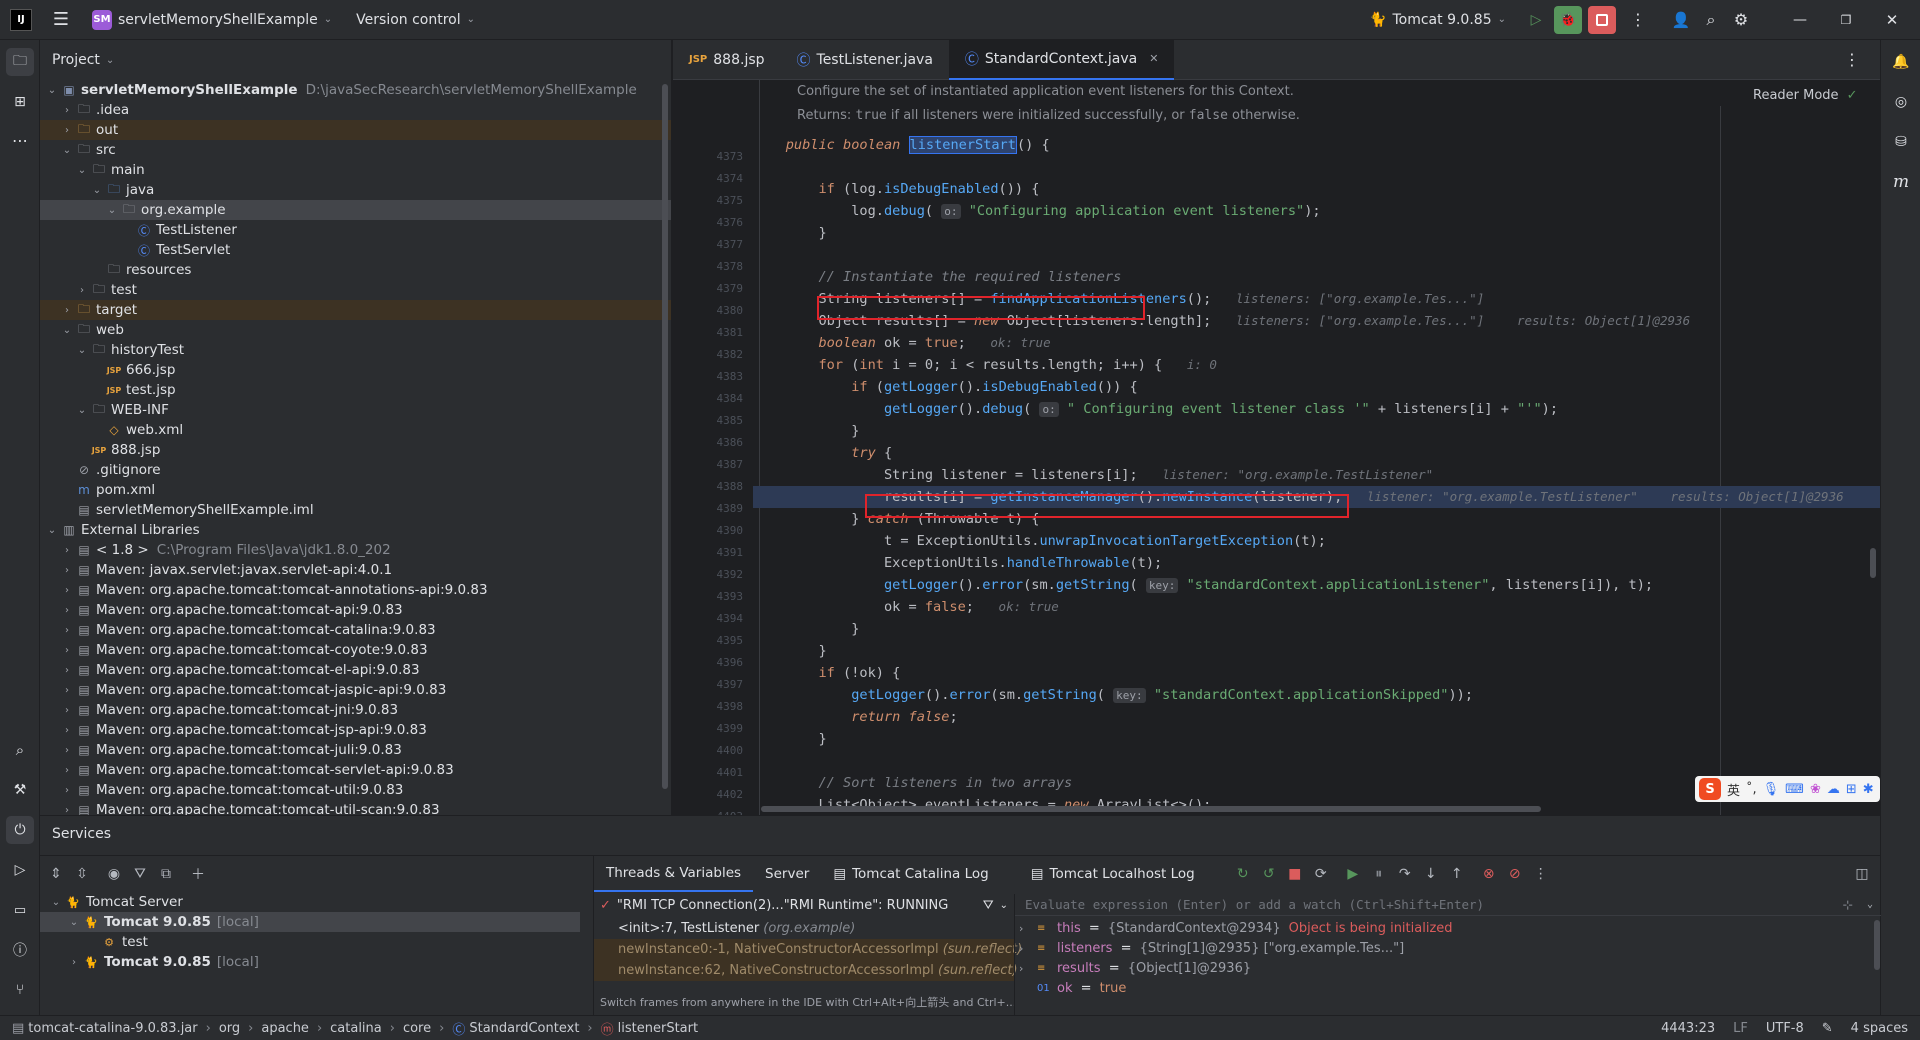 Image resolution: width=1920 pixels, height=1040 pixels. I want to click on terminal-icon: ▭, so click(20, 910).